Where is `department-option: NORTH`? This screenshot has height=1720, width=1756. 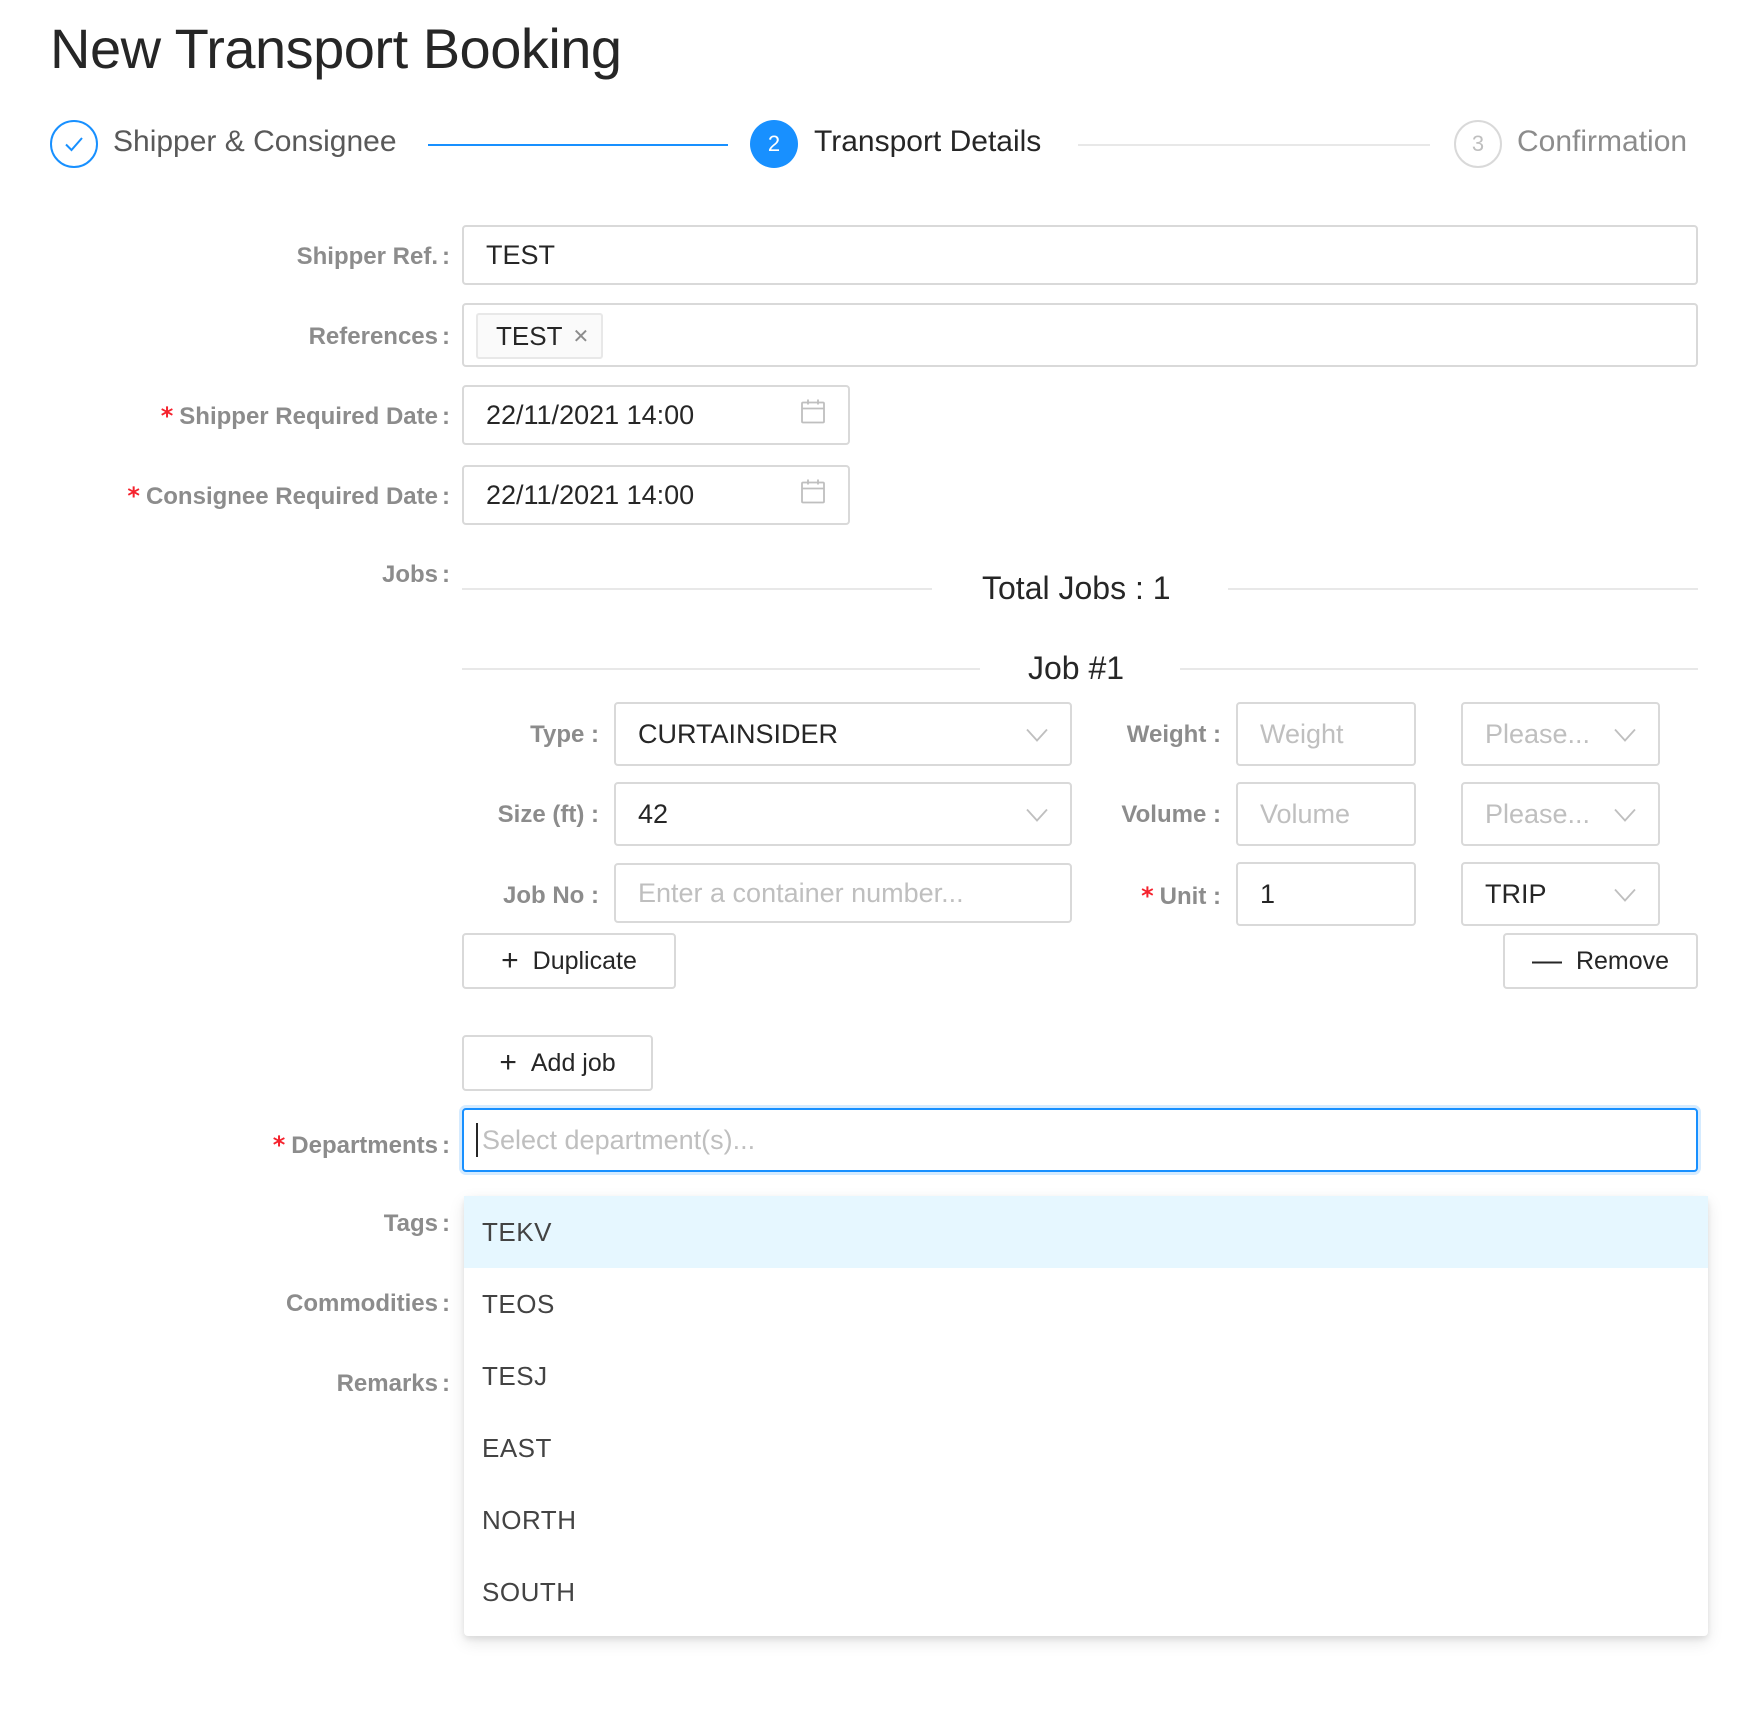 department-option: NORTH is located at coordinates (1086, 1520).